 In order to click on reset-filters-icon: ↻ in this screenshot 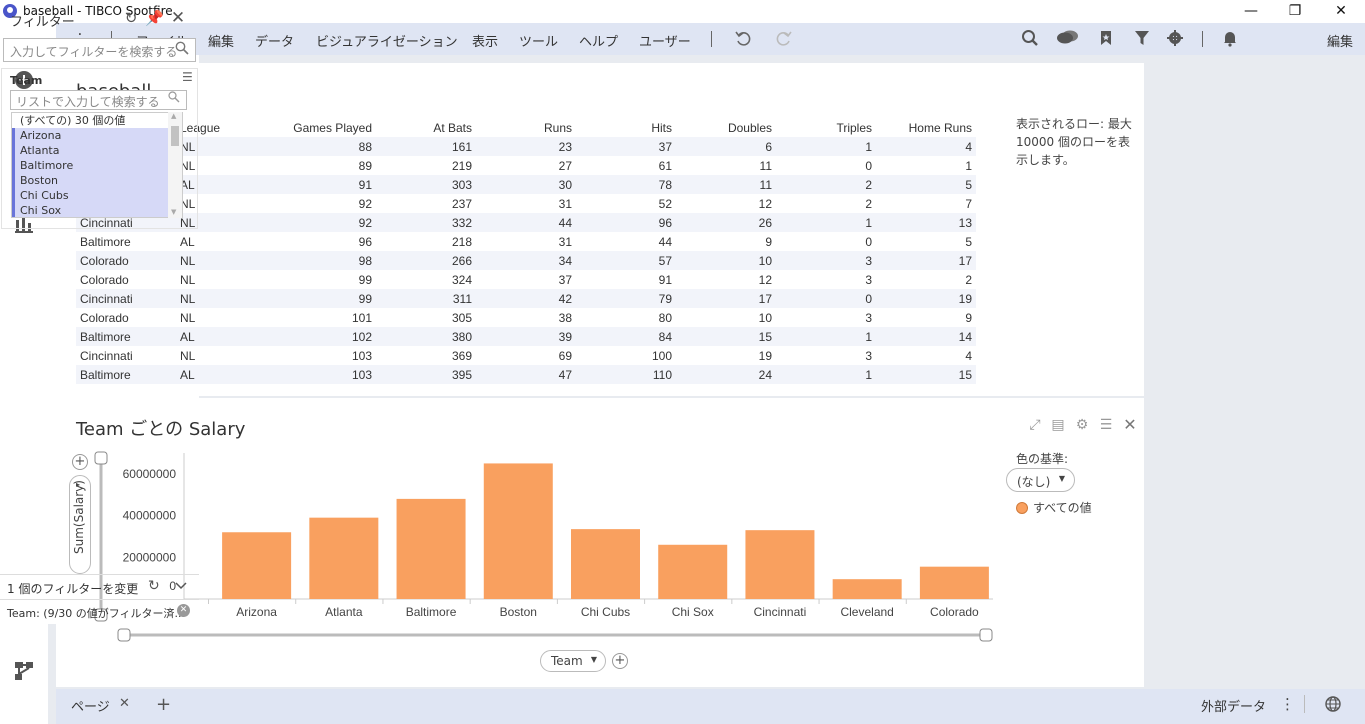, I will do `click(131, 18)`.